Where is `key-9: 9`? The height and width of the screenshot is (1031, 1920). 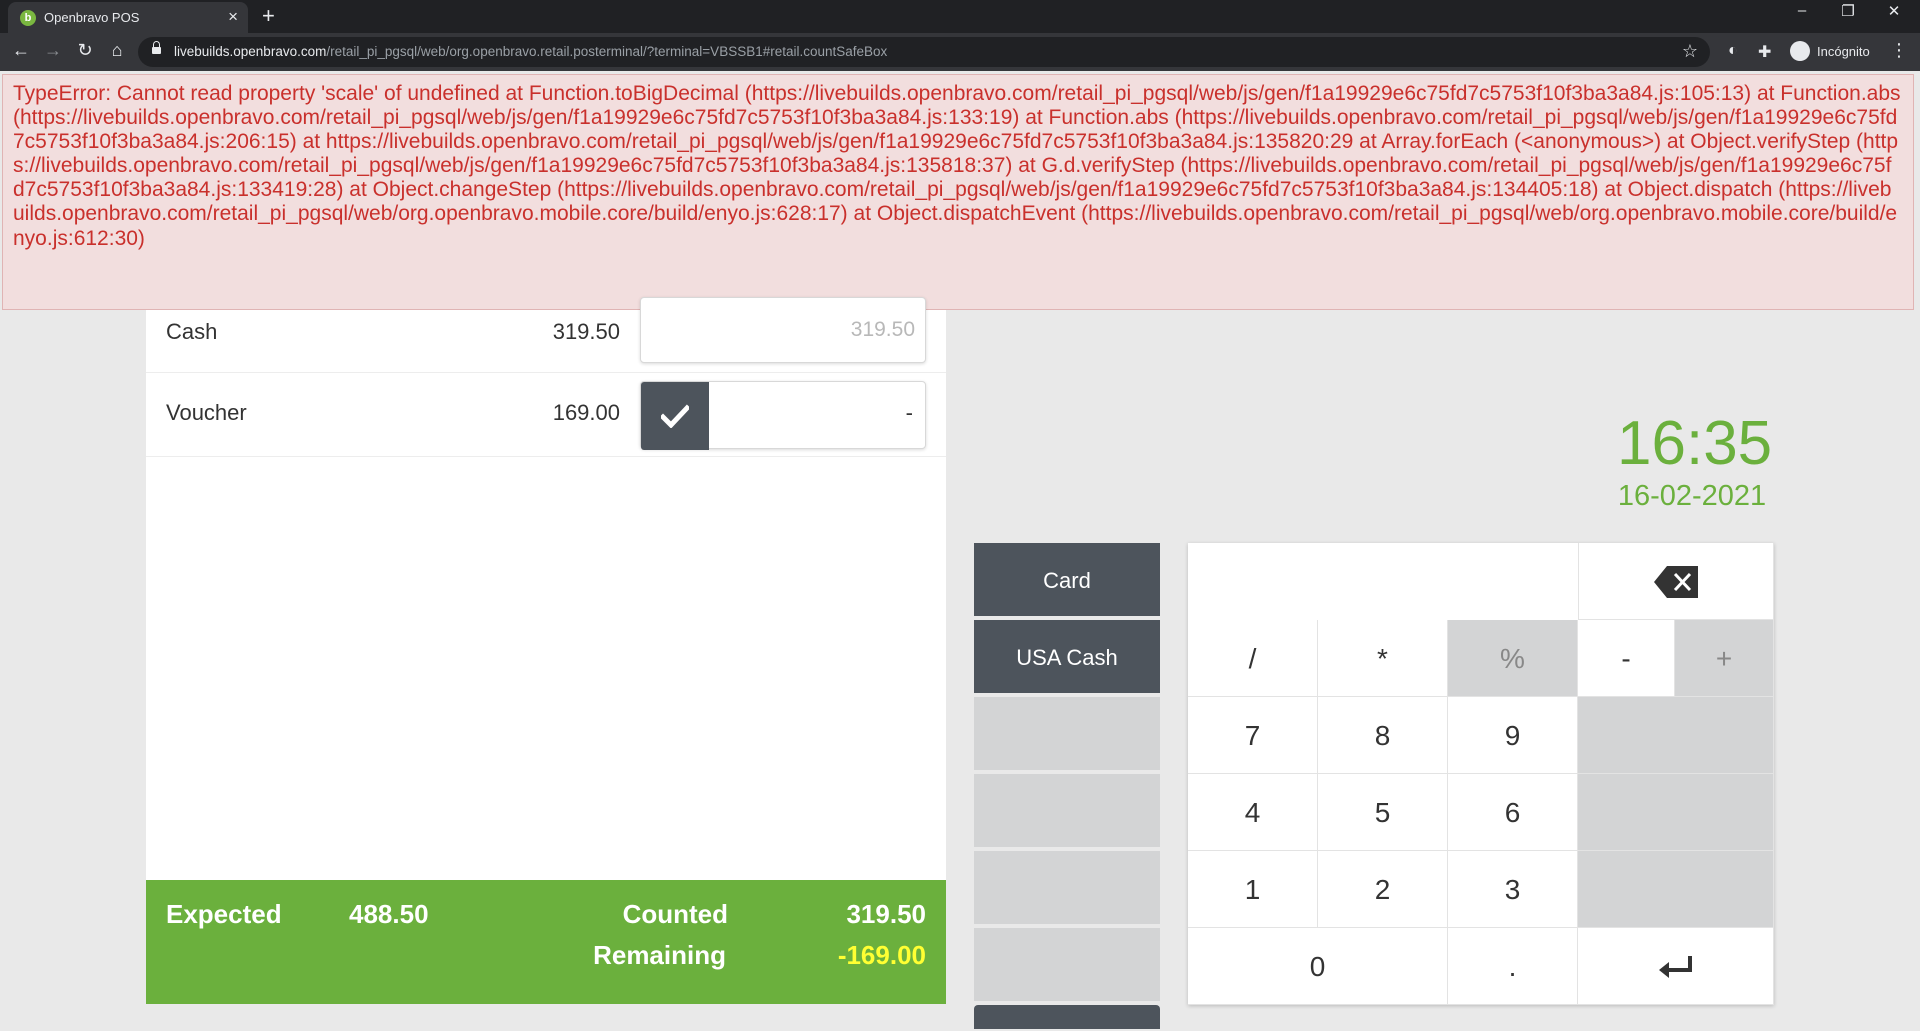 key-9: 9 is located at coordinates (1513, 735).